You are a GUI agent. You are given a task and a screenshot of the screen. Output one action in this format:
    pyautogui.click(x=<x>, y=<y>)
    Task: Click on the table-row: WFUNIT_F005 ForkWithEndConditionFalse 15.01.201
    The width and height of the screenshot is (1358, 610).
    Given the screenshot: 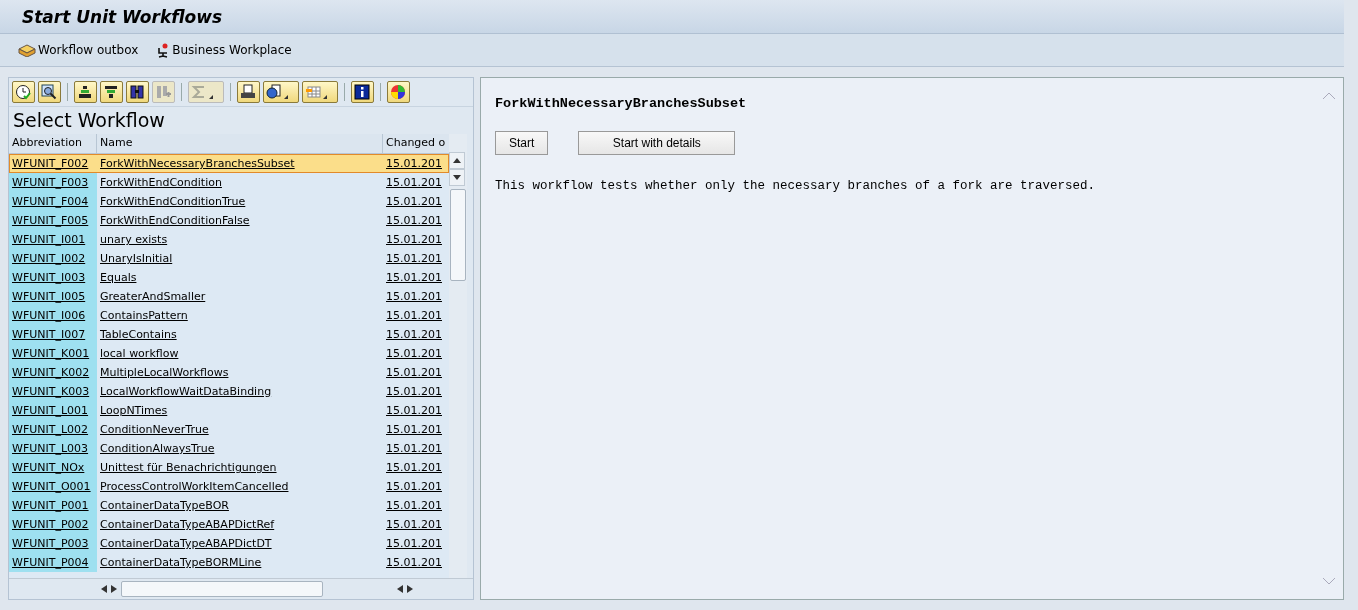 What is the action you would take?
    pyautogui.click(x=229, y=220)
    